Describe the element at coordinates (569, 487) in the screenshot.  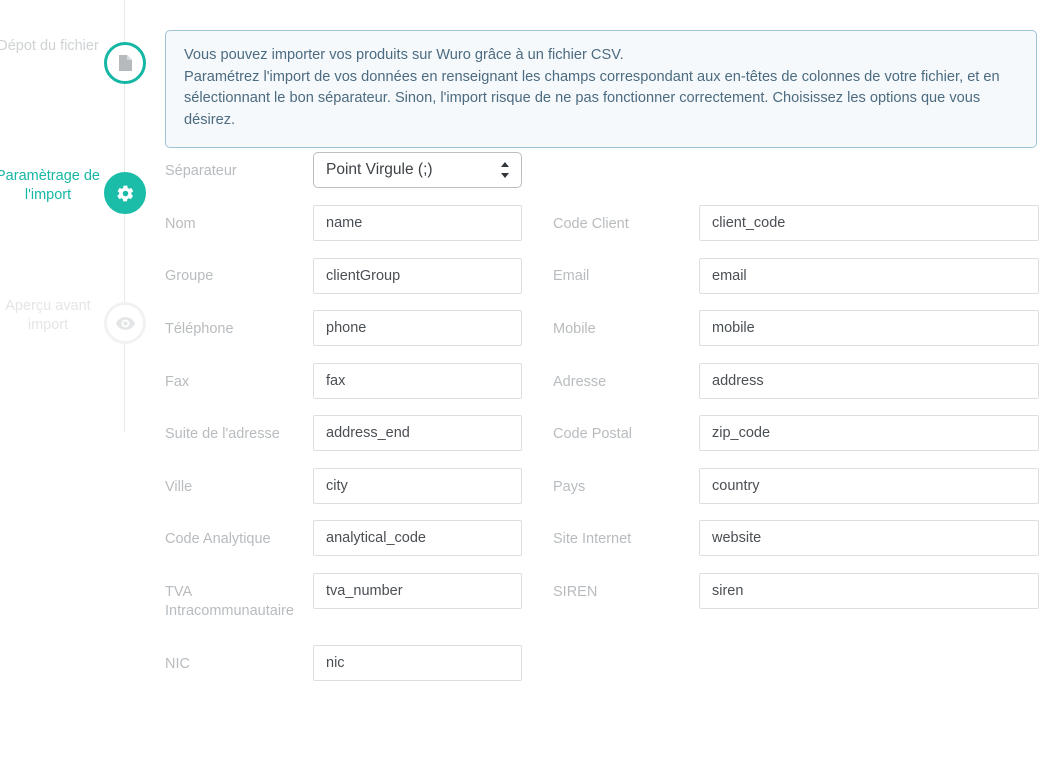
I see `field-label-pays: Pays` at that location.